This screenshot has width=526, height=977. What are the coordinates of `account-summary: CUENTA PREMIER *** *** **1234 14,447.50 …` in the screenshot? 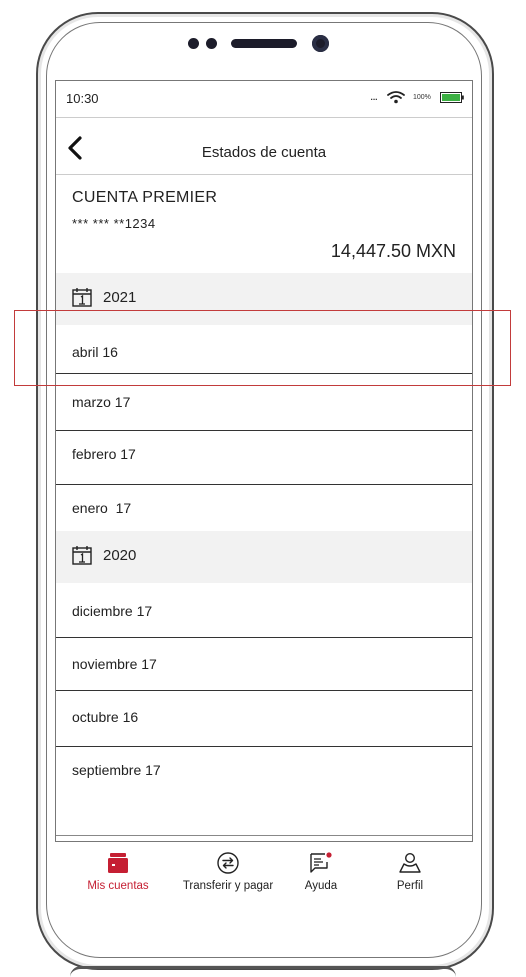 It's located at (264, 224).